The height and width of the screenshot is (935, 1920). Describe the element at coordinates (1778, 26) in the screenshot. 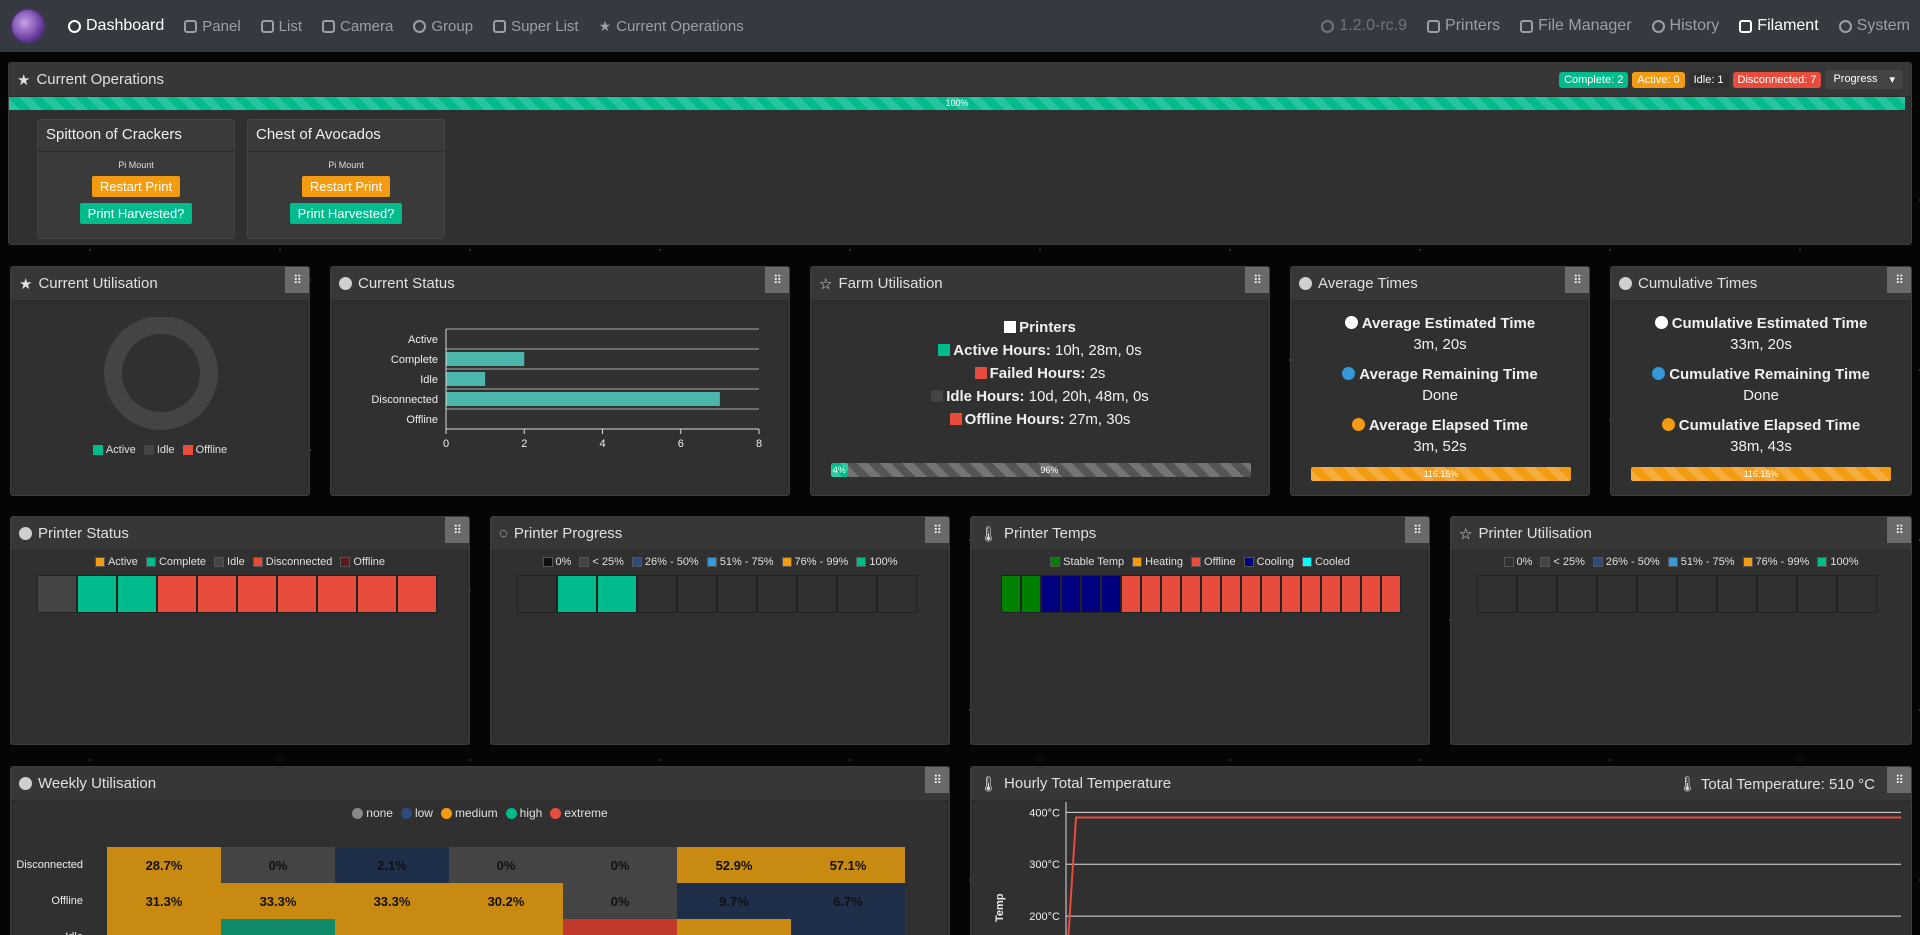

I see `nav-filament: Filament` at that location.